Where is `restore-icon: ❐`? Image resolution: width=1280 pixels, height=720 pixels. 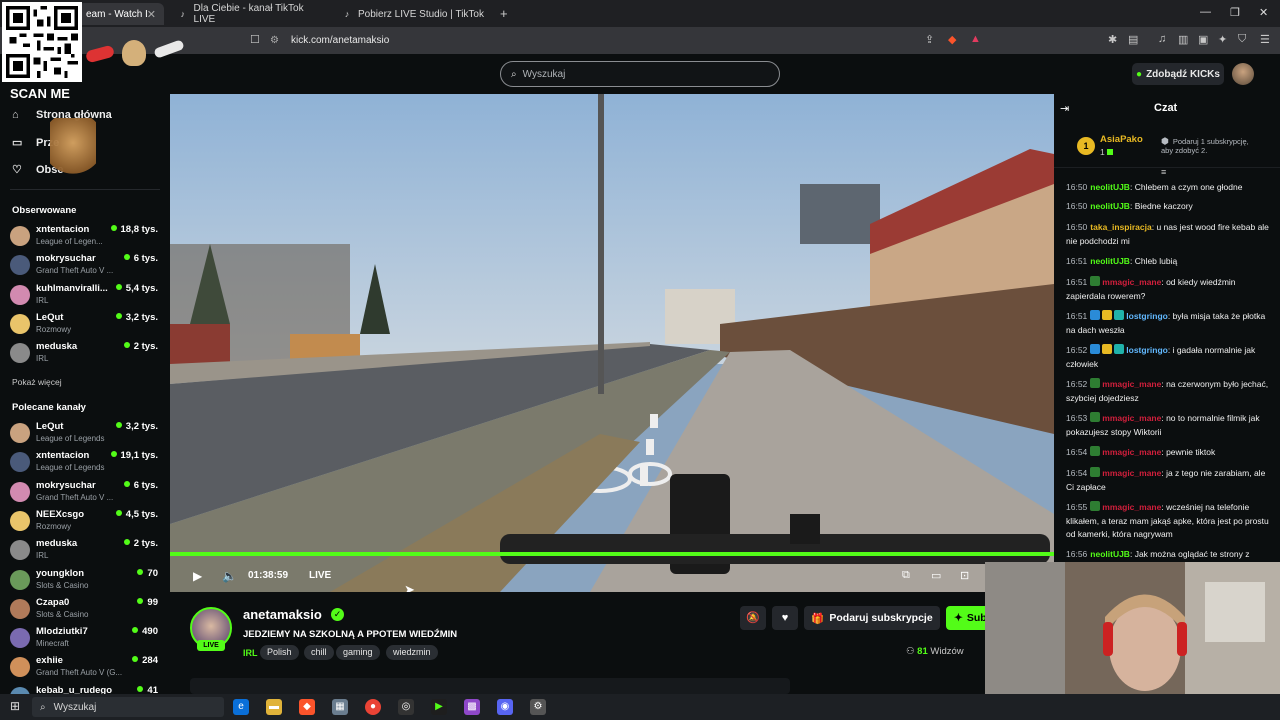 restore-icon: ❐ is located at coordinates (1235, 12).